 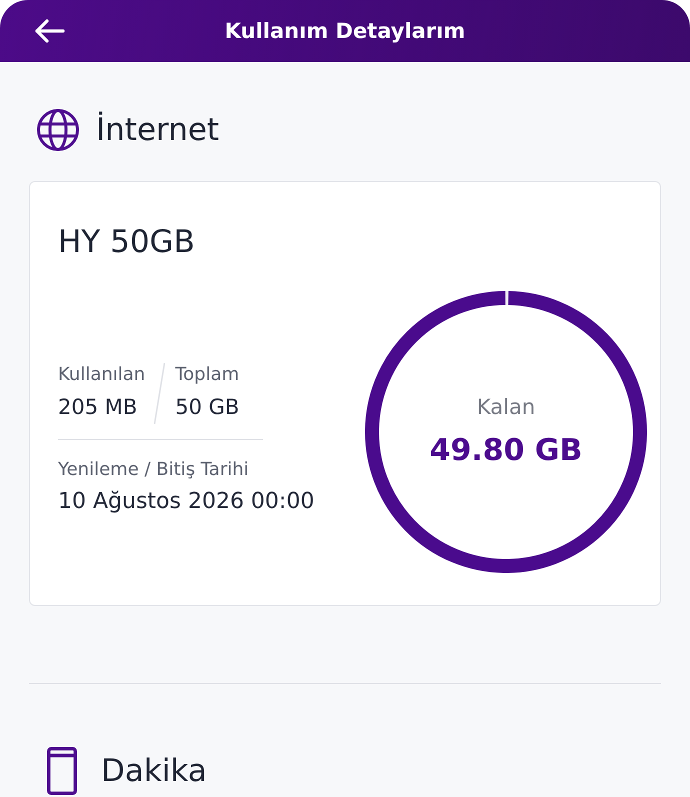 I want to click on used-label: Kullanılan, so click(x=102, y=374).